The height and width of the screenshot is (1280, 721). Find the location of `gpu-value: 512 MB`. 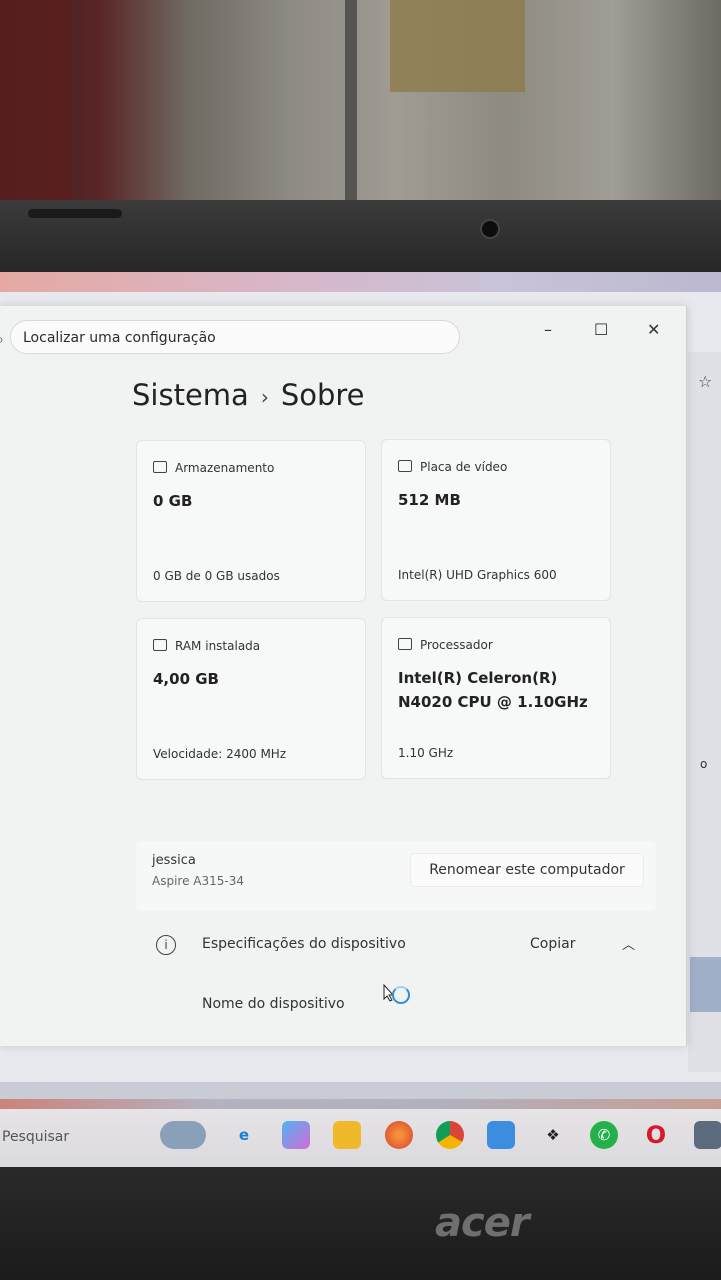

gpu-value: 512 MB is located at coordinates (429, 500).